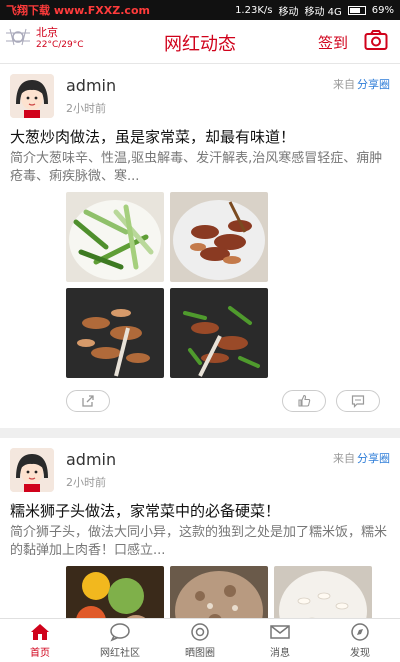 The width and height of the screenshot is (400, 662). I want to click on post-photos, so click(228, 592).